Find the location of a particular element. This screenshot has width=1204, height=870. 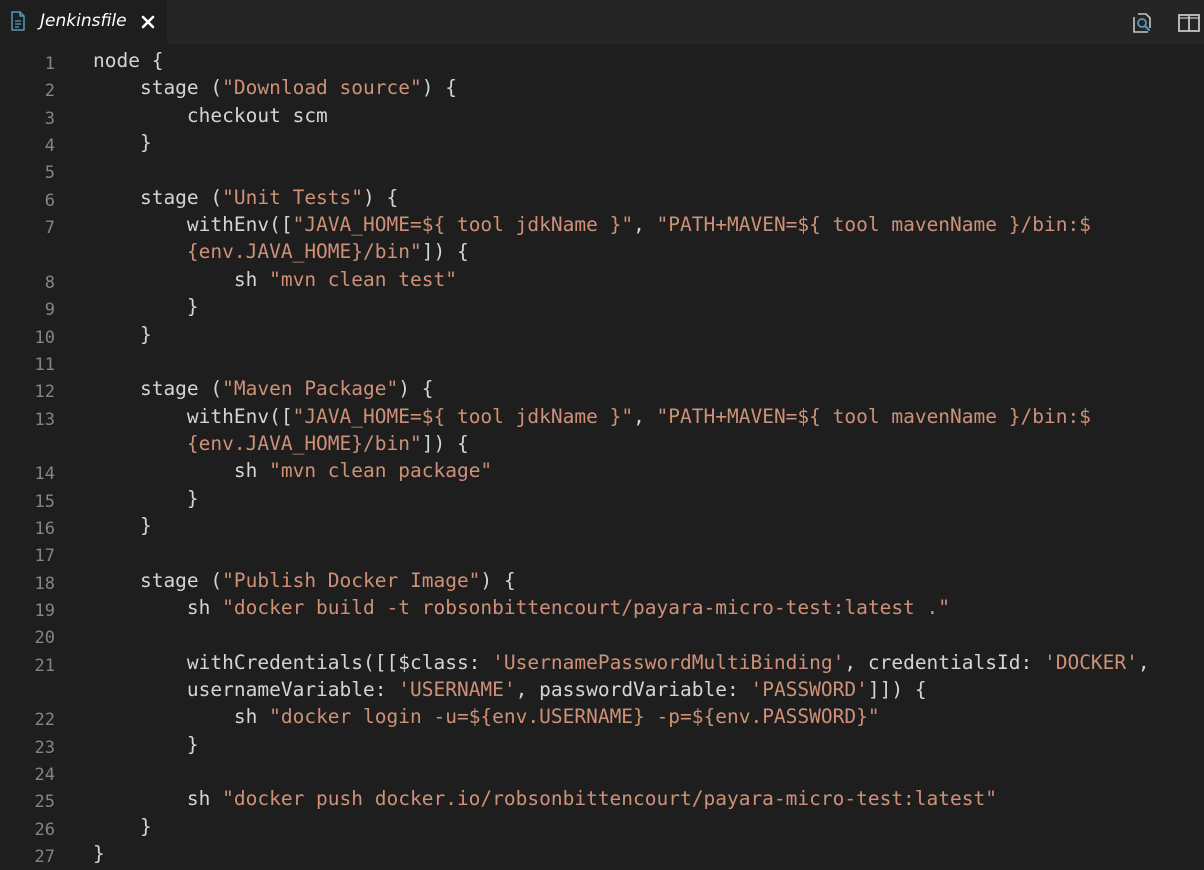

line-text: sh "mvn clean test" is located at coordinates (275, 279).